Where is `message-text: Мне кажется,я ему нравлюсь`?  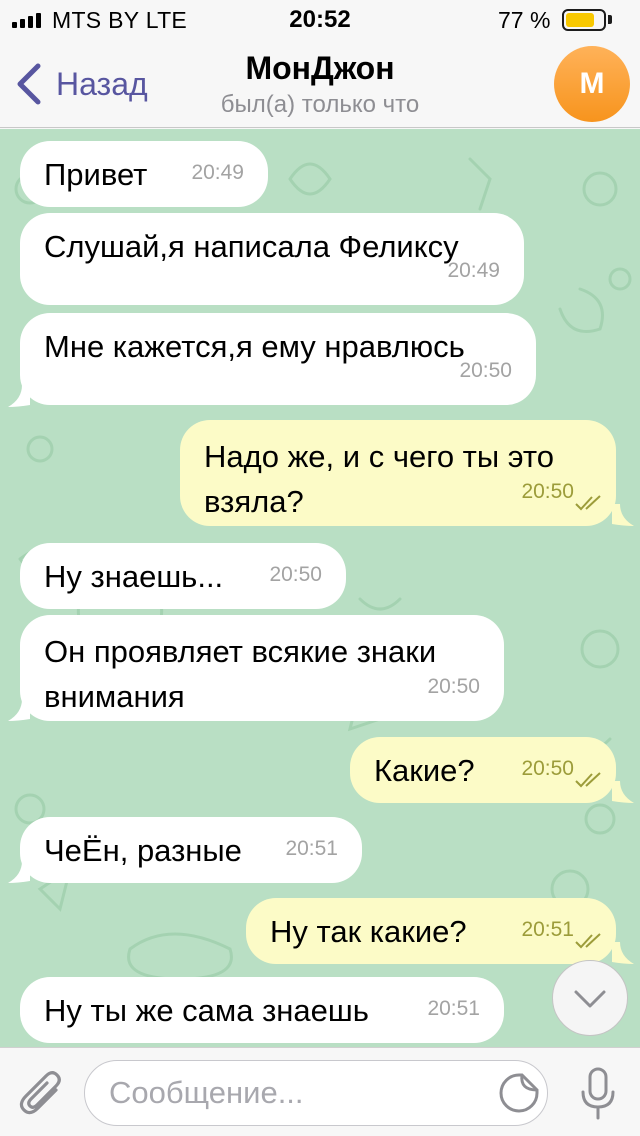 message-text: Мне кажется,я ему нравлюсь is located at coordinates (254, 346).